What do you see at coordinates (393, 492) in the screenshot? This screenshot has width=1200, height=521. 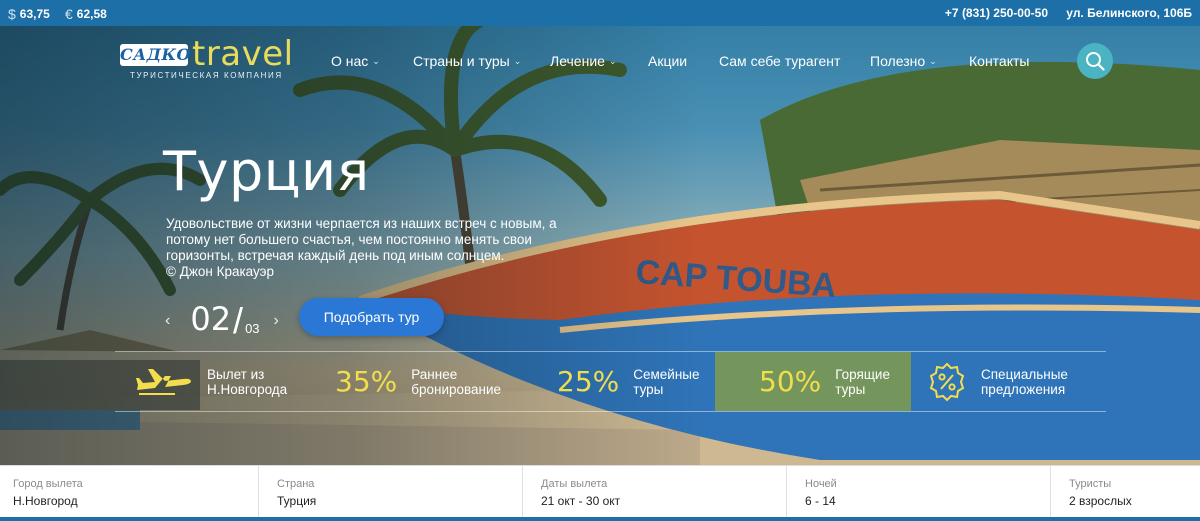 I see `country-field: Страна Турция` at bounding box center [393, 492].